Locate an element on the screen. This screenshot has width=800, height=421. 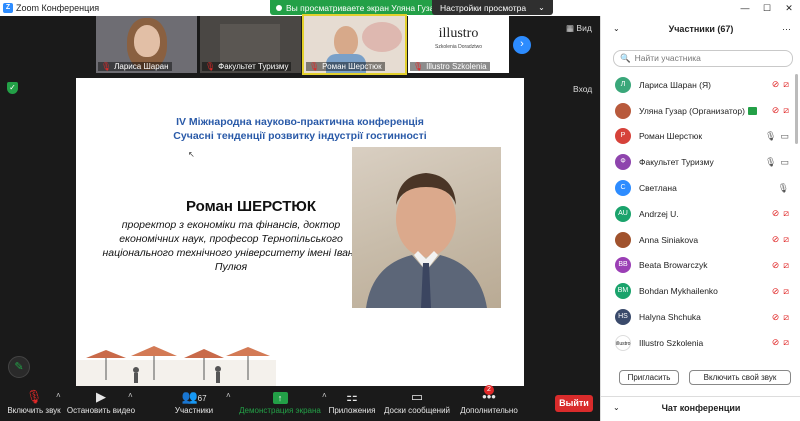
security-shield-icon: ✓ is located at coordinates (12, 88).